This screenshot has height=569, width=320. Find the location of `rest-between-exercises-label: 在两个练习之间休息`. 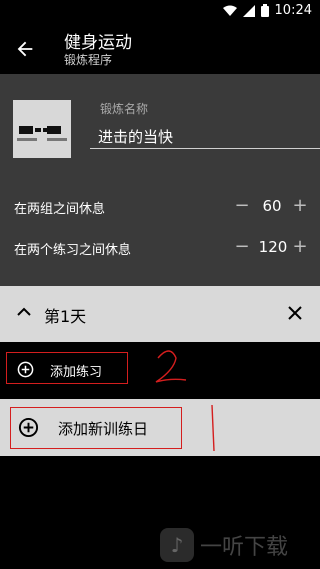

rest-between-exercises-label: 在两个练习之间休息 is located at coordinates (73, 250).